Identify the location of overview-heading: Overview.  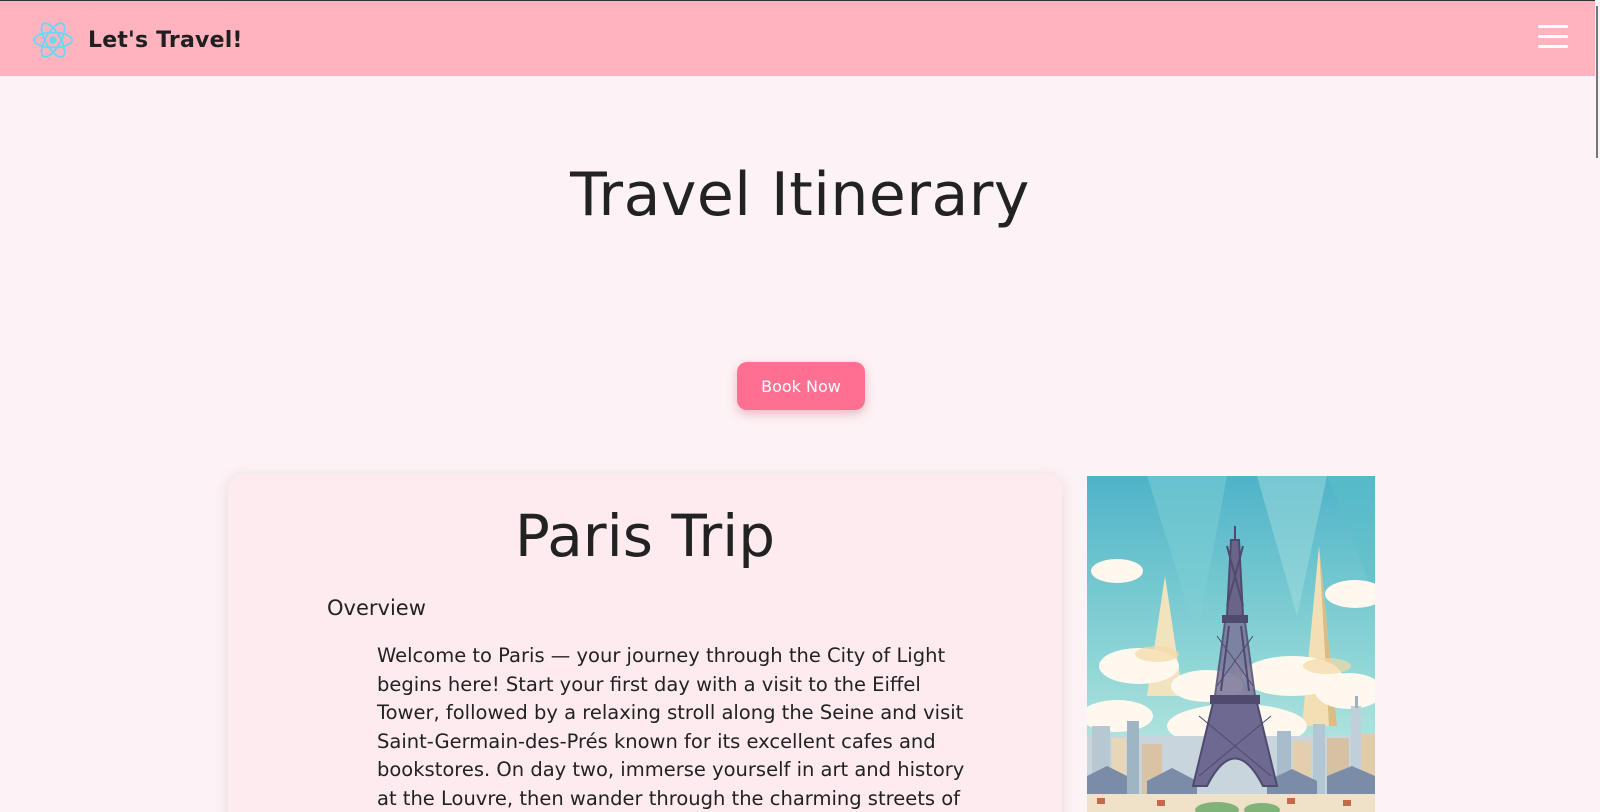
(376, 608).